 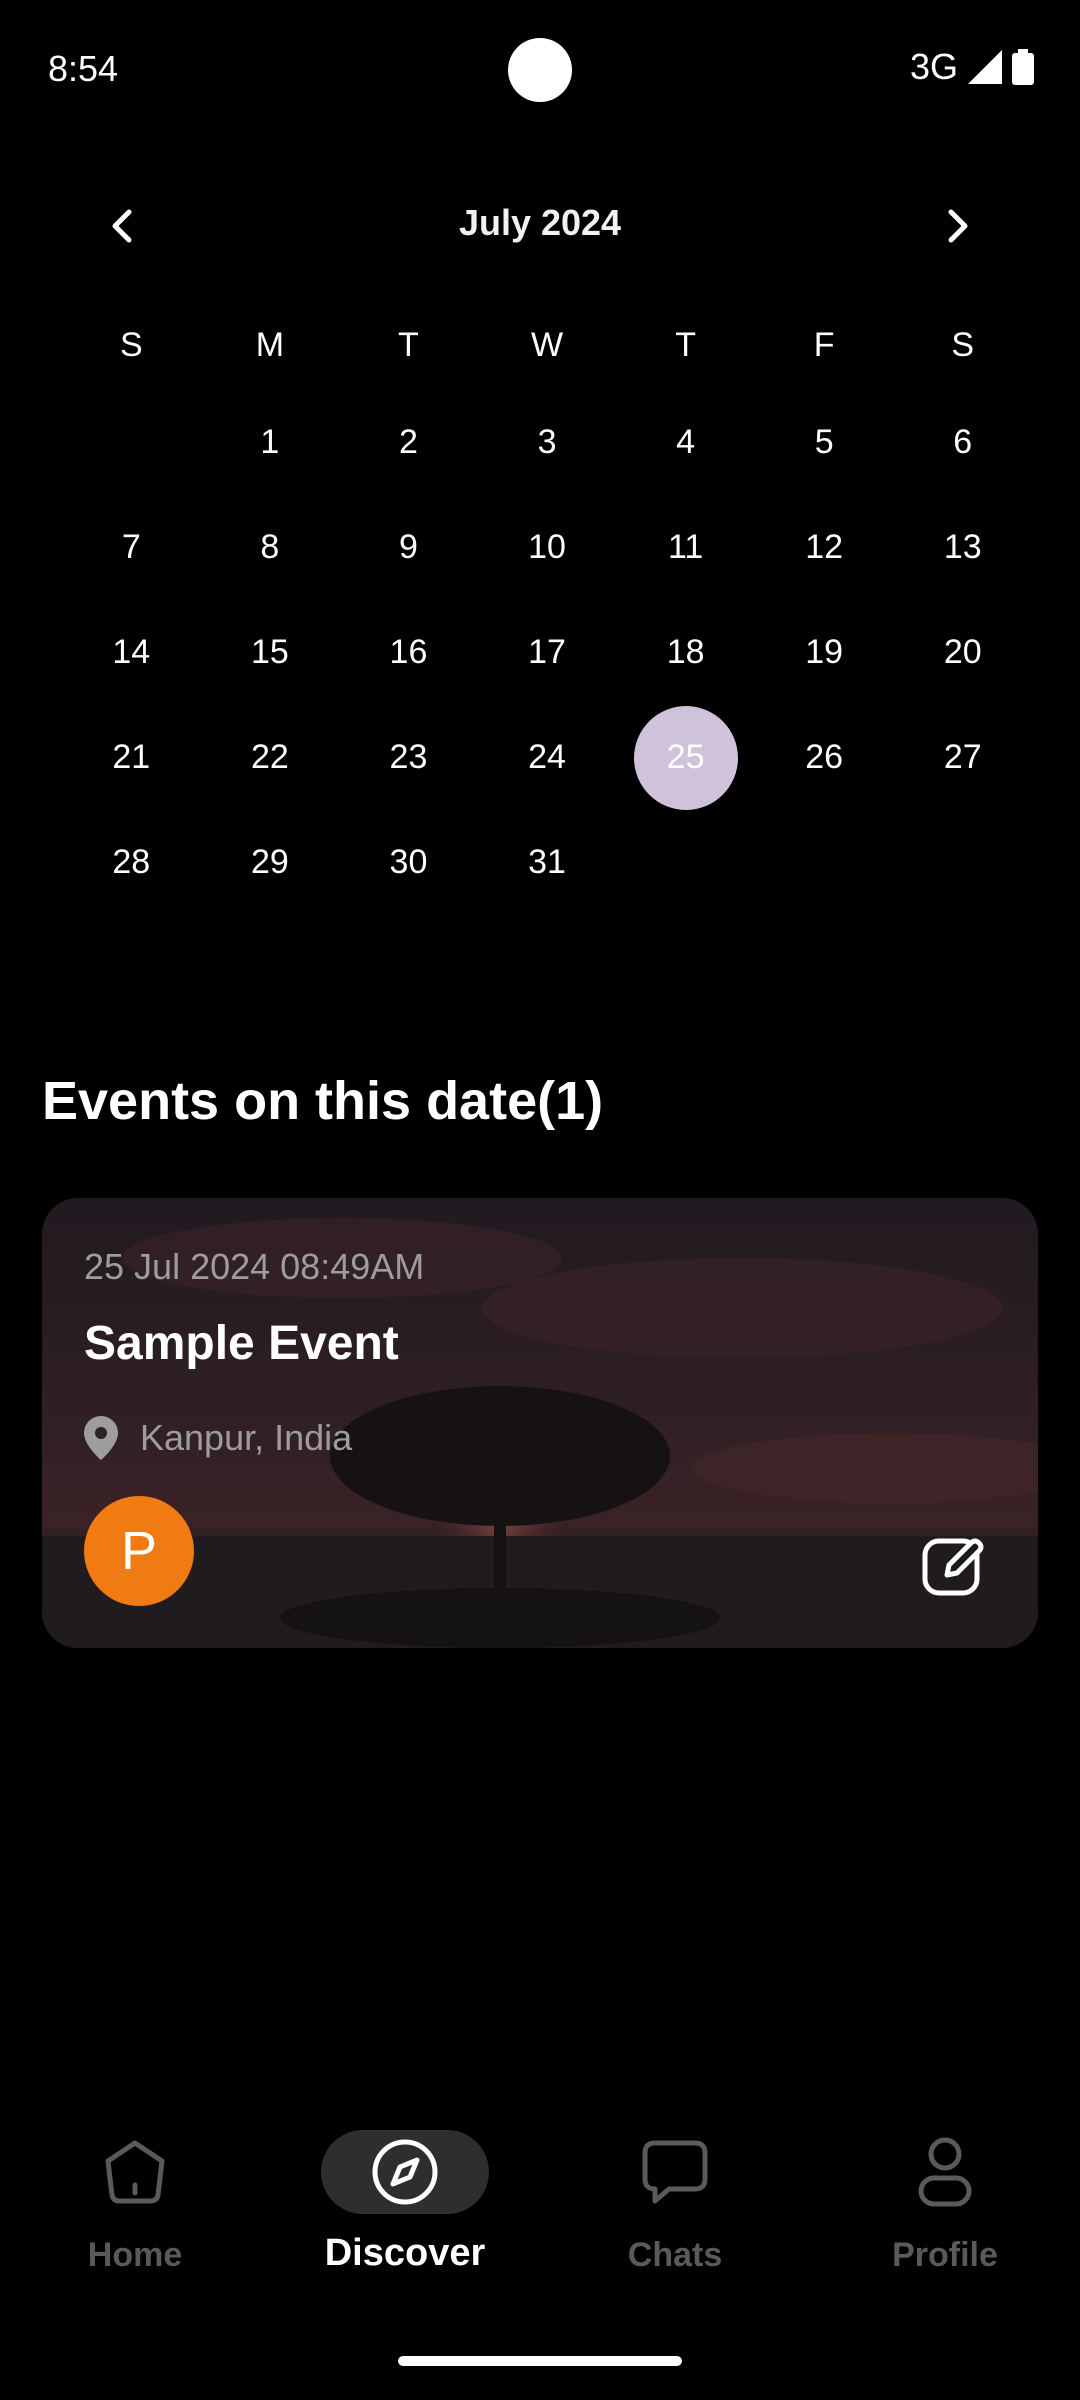 I want to click on day-cell: 6, so click(x=962, y=442).